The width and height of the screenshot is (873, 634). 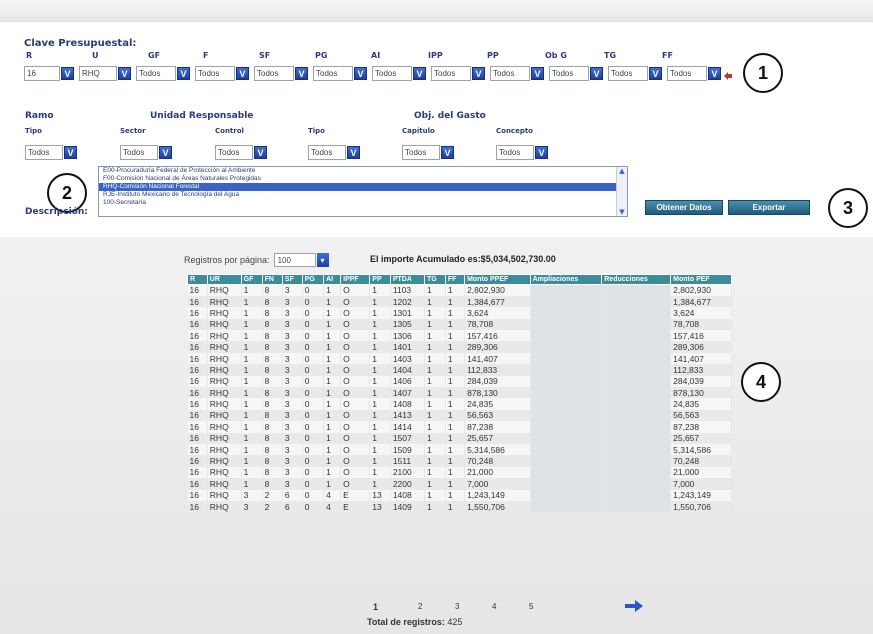 What do you see at coordinates (596, 73) in the screenshot?
I see `obg-dropdown-button: V` at bounding box center [596, 73].